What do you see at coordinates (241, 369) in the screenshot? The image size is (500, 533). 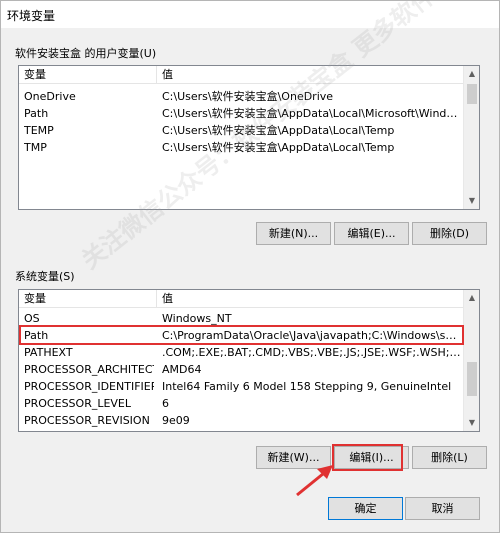 I see `list-item: PROCESSOR_ARCHITECT... AMD64` at bounding box center [241, 369].